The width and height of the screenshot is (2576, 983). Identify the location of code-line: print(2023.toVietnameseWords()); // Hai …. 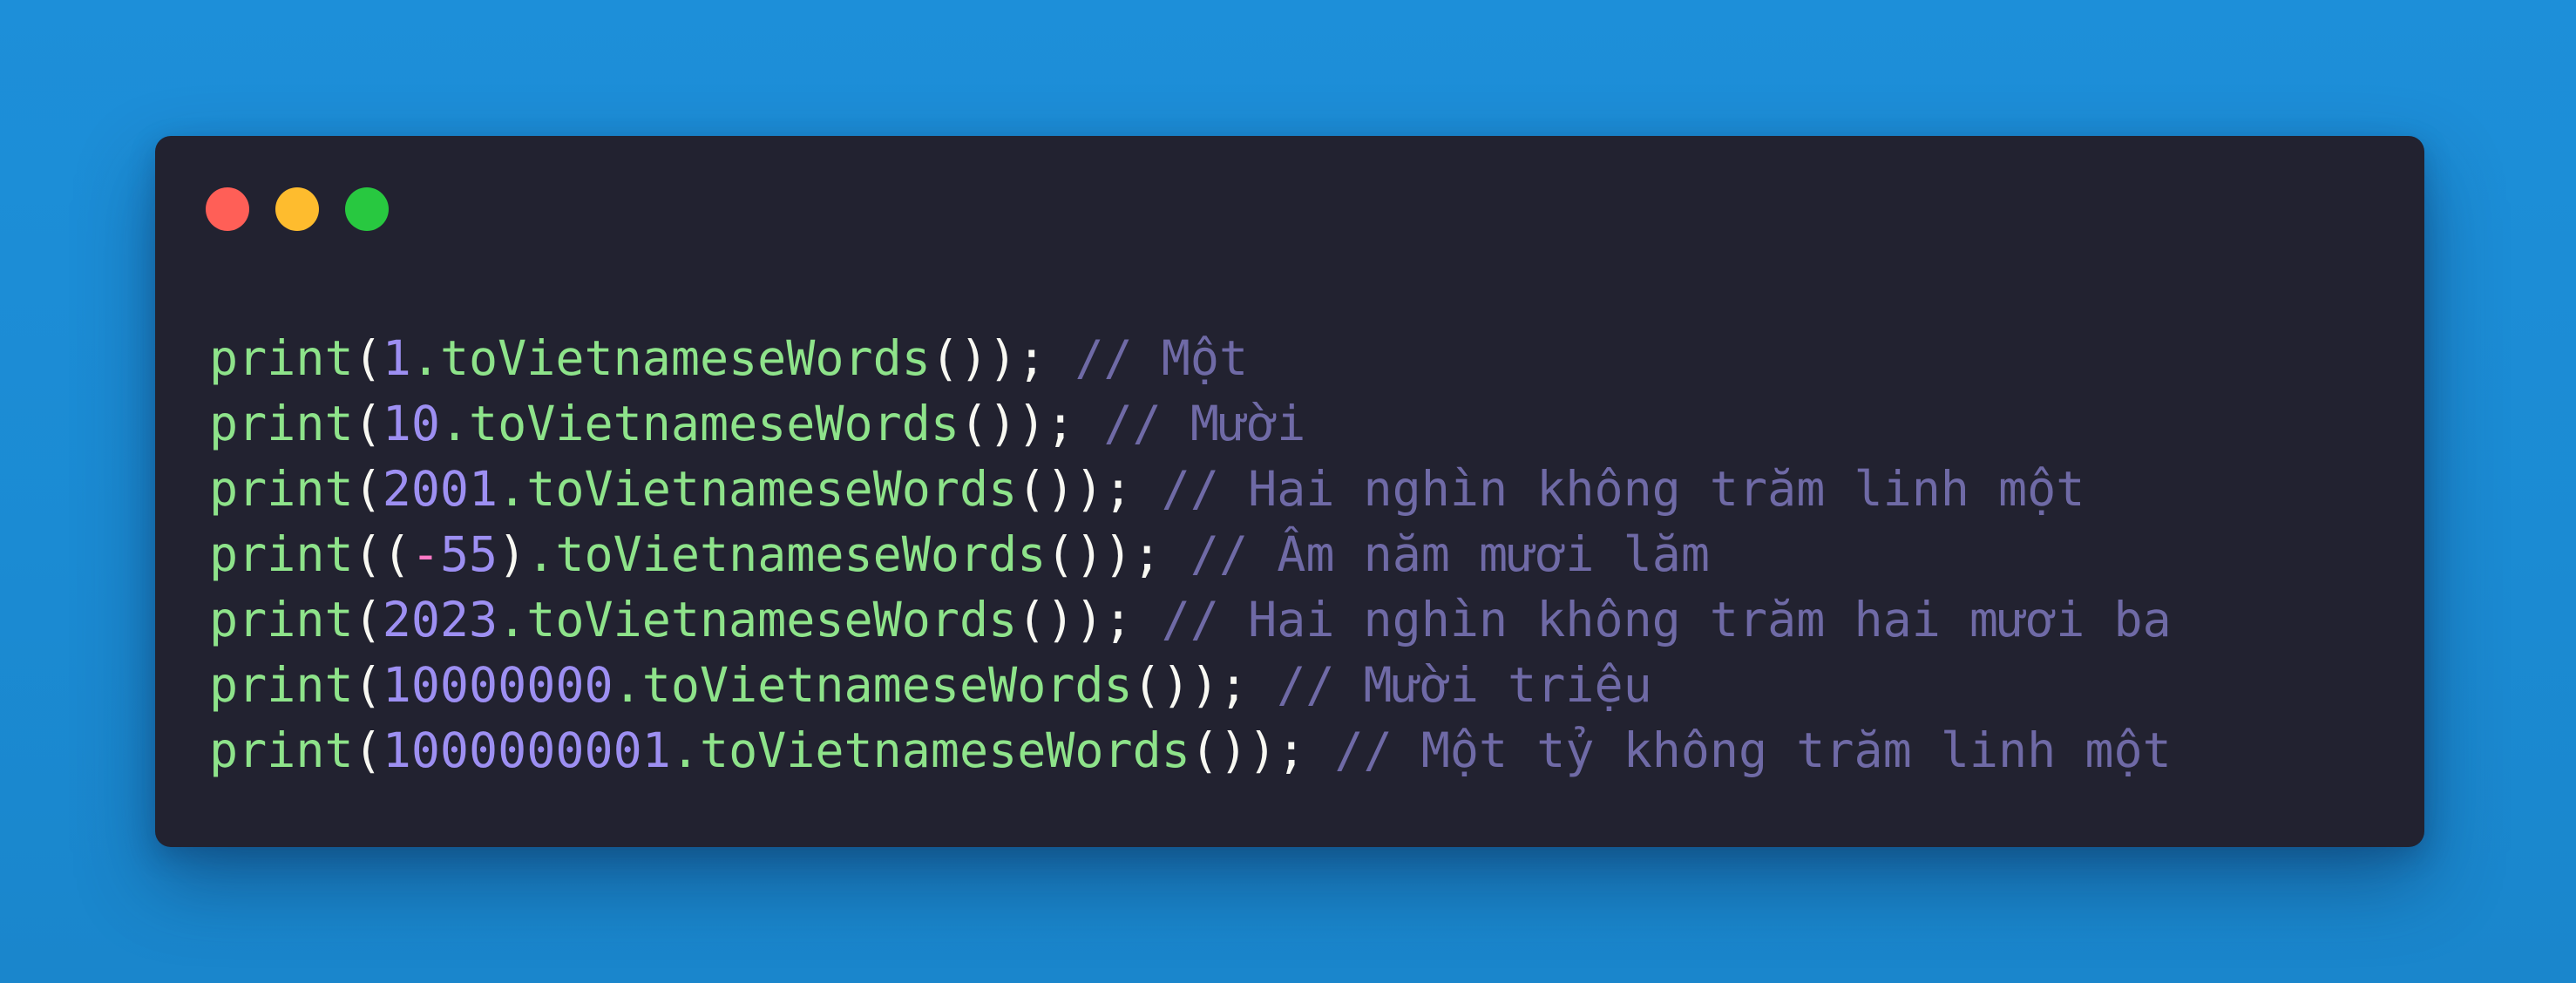
(1190, 620).